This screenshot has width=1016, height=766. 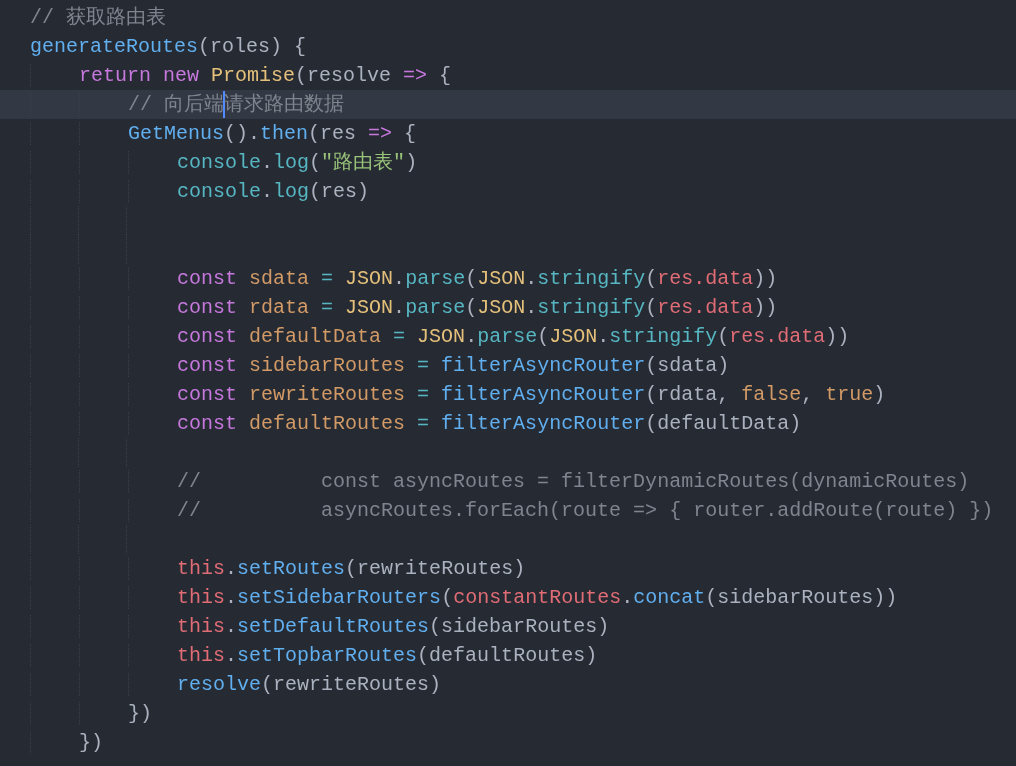 I want to click on code-line: this.setRoutes(rewriteRoutes), so click(x=508, y=568).